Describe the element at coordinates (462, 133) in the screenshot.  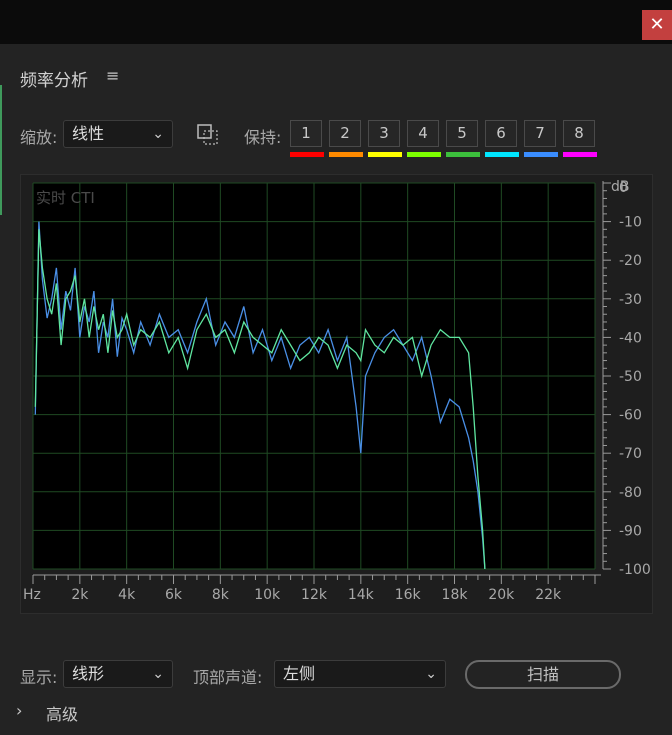
I see `hold-button-5: 5` at that location.